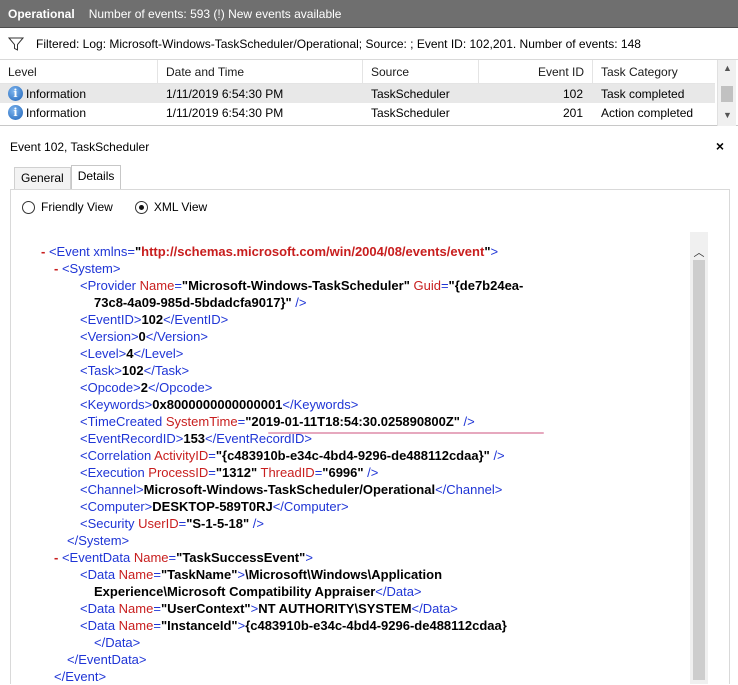 The image size is (738, 685). I want to click on friendly-view-radio, so click(28, 207).